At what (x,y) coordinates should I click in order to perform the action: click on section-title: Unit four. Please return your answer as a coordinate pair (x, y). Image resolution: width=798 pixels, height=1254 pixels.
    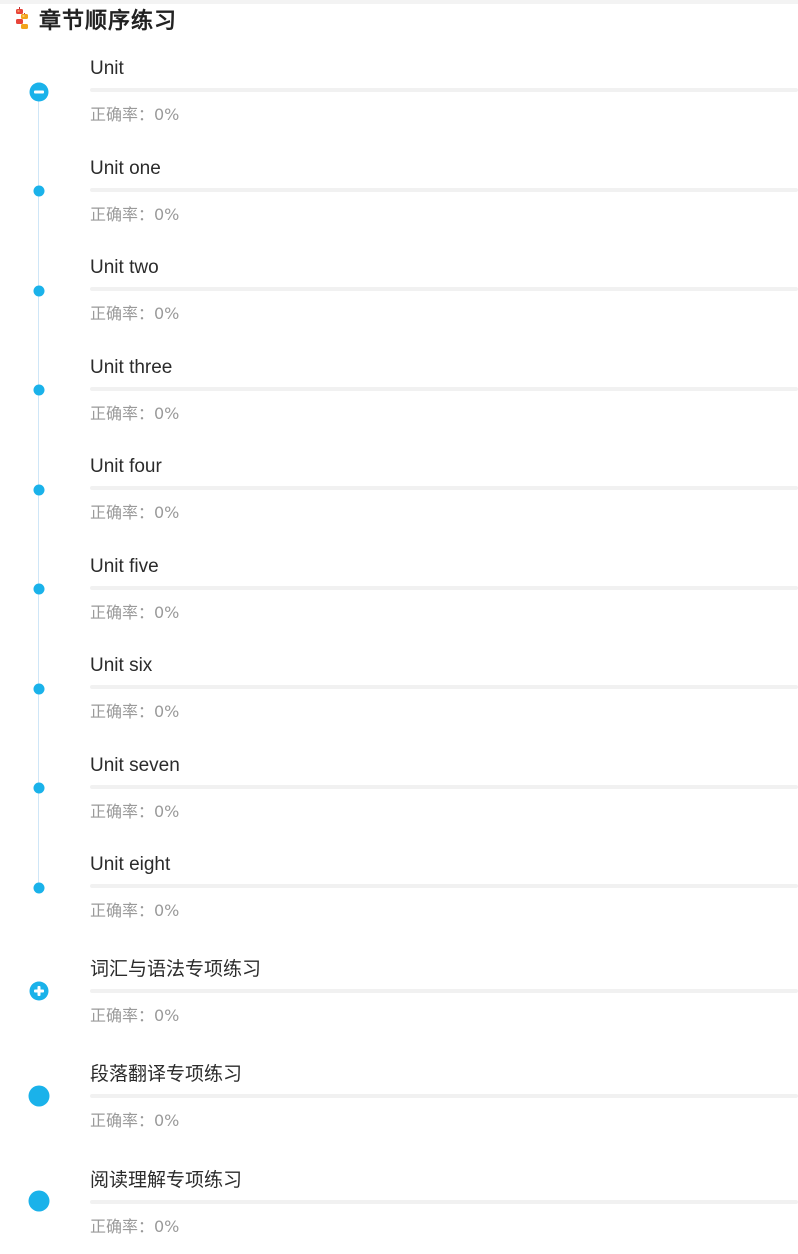
    Looking at the image, I should click on (126, 466).